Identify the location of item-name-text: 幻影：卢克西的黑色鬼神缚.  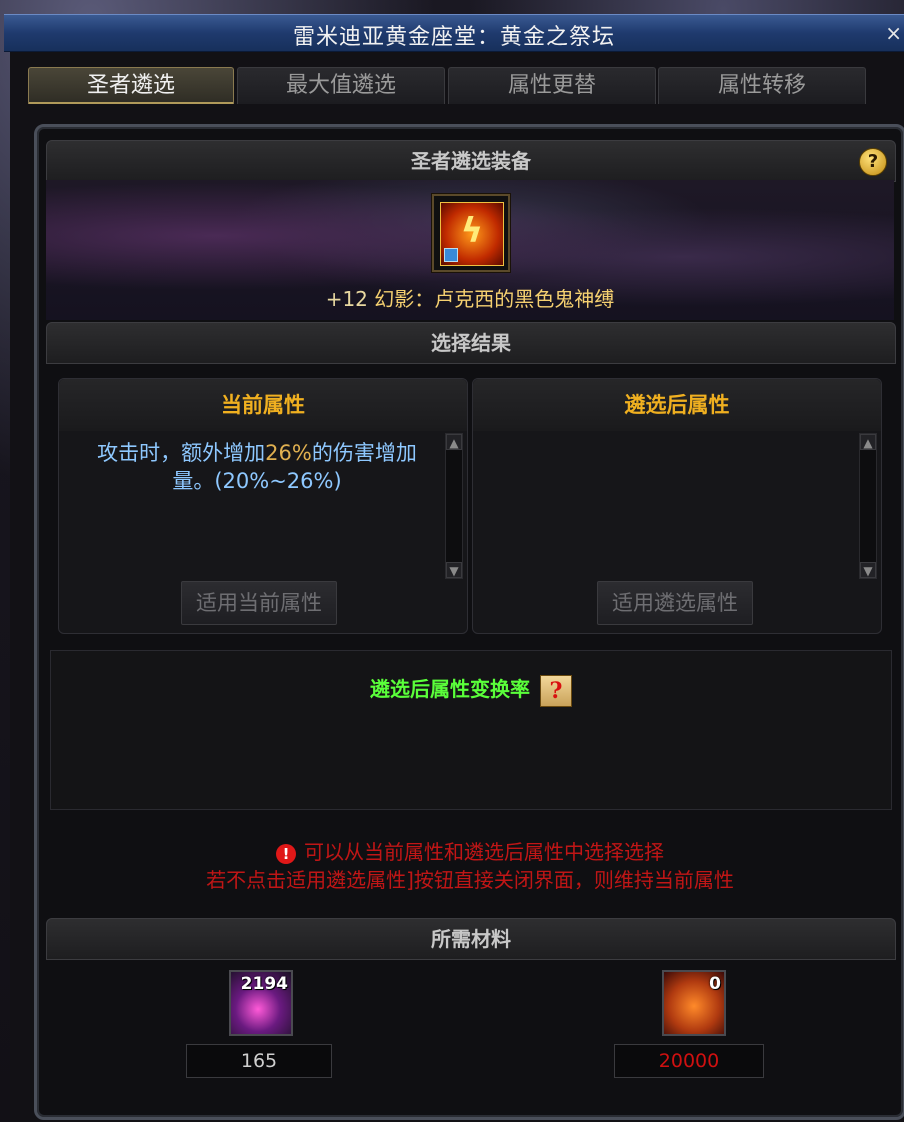
(494, 299).